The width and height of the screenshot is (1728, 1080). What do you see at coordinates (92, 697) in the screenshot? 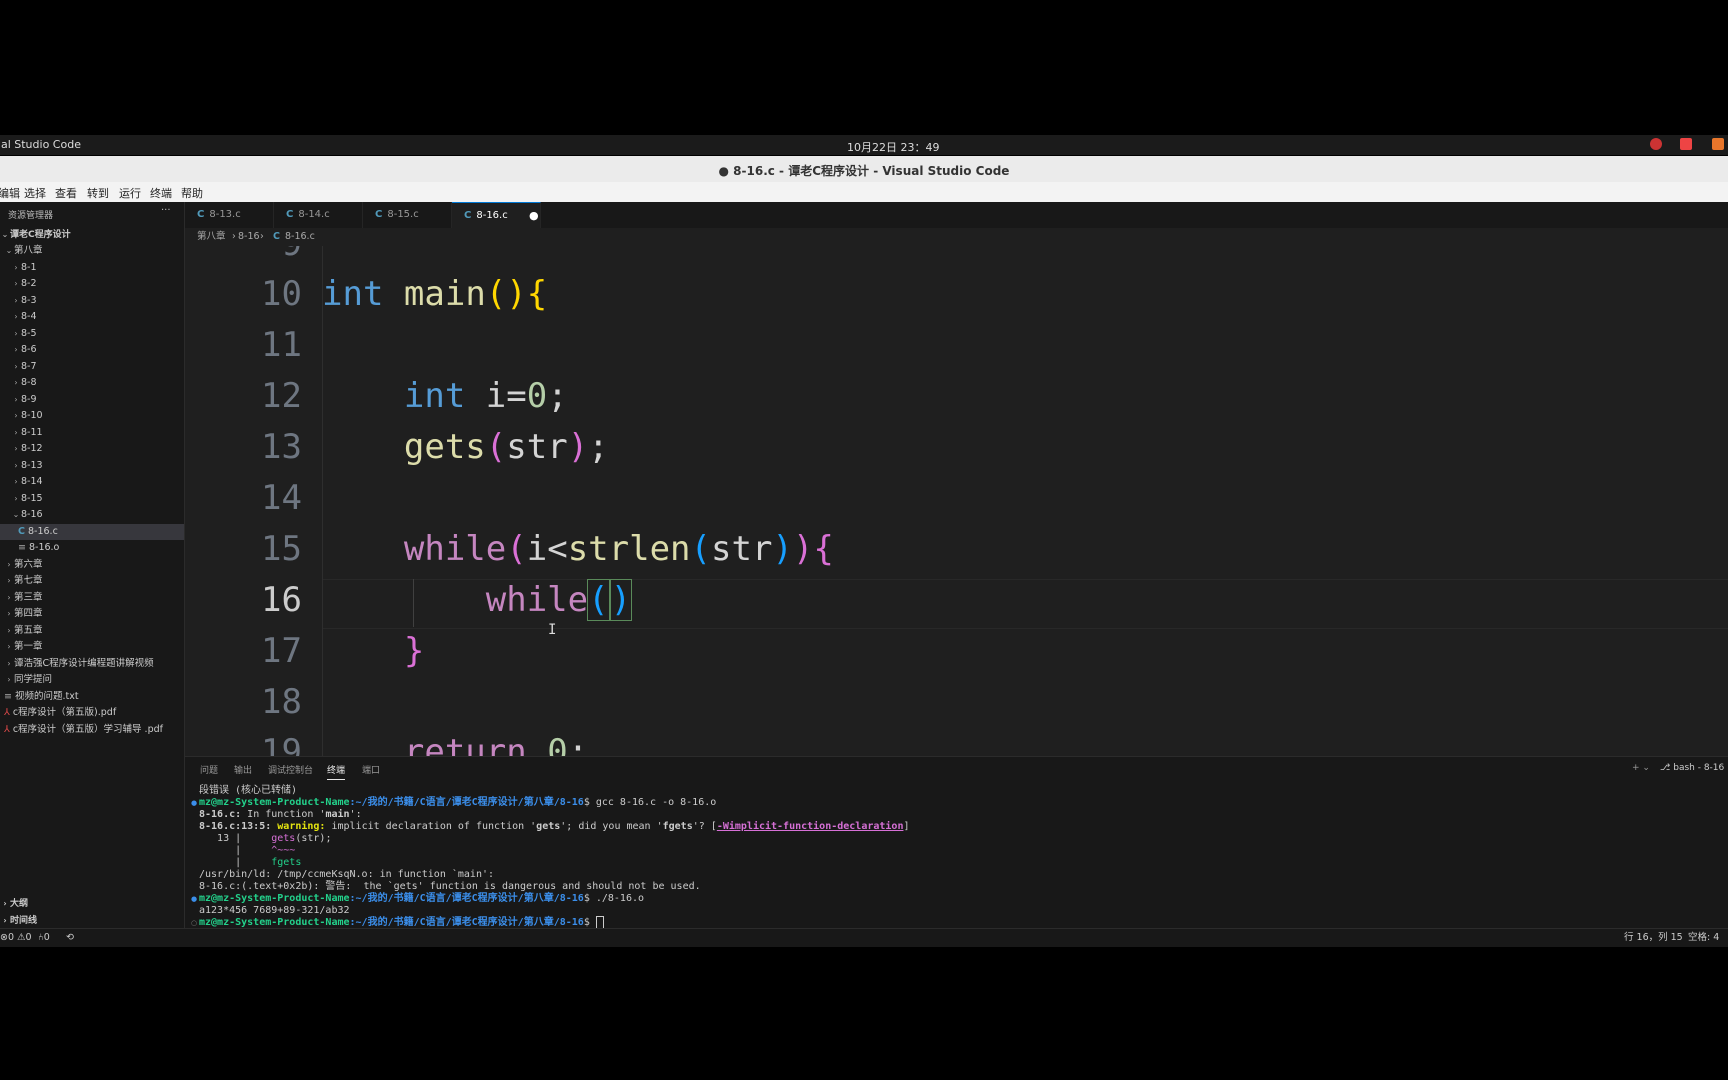
I see `tree-item: ≡ 视频的问题.txt` at bounding box center [92, 697].